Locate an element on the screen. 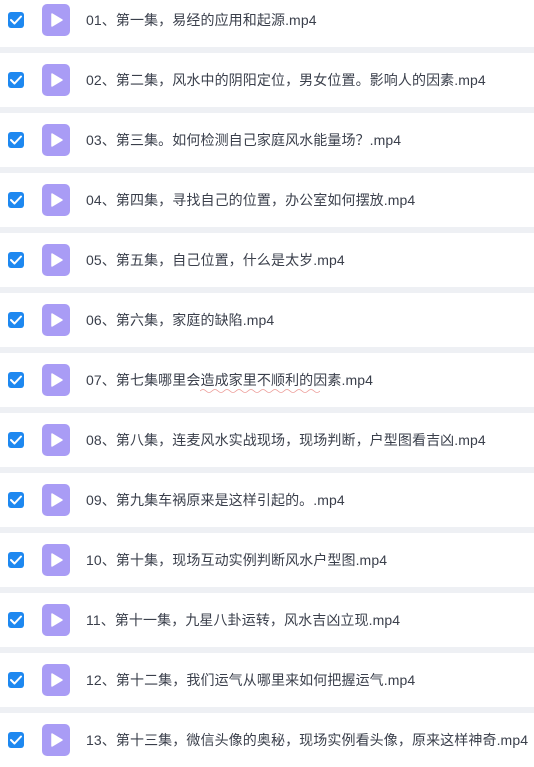 The height and width of the screenshot is (767, 534). file-row: 13、第十三集，微信头像的奥秘，现场实例看头像，原来这样神奇.mp4 is located at coordinates (267, 740).